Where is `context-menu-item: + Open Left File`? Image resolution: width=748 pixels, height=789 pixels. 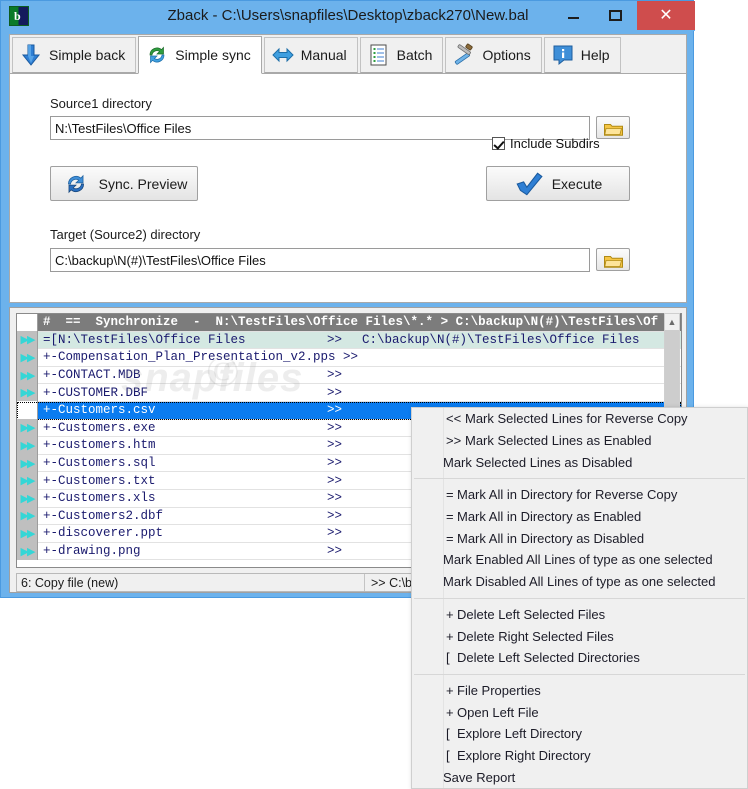 context-menu-item: + Open Left File is located at coordinates (579, 712).